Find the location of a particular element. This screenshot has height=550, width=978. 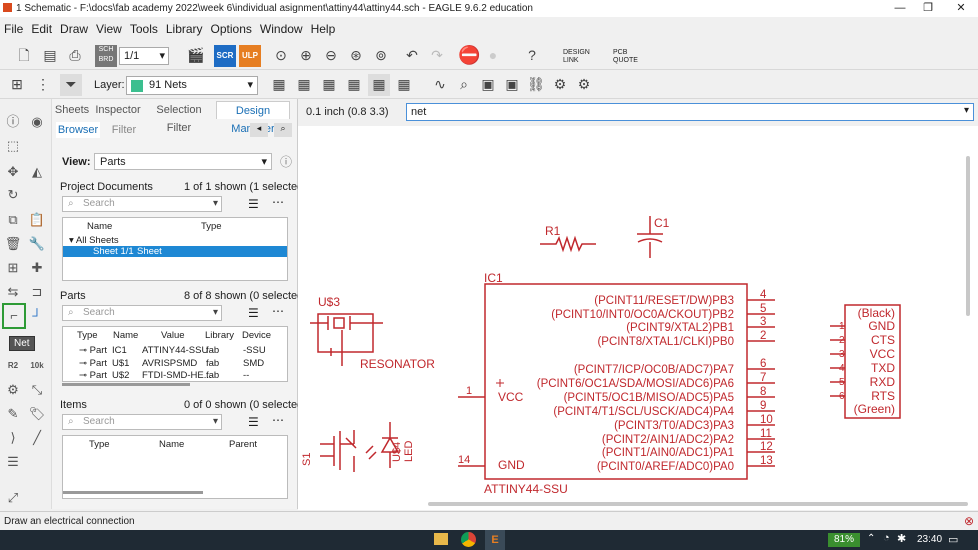

rotate-icon: ↻ is located at coordinates (13, 195).